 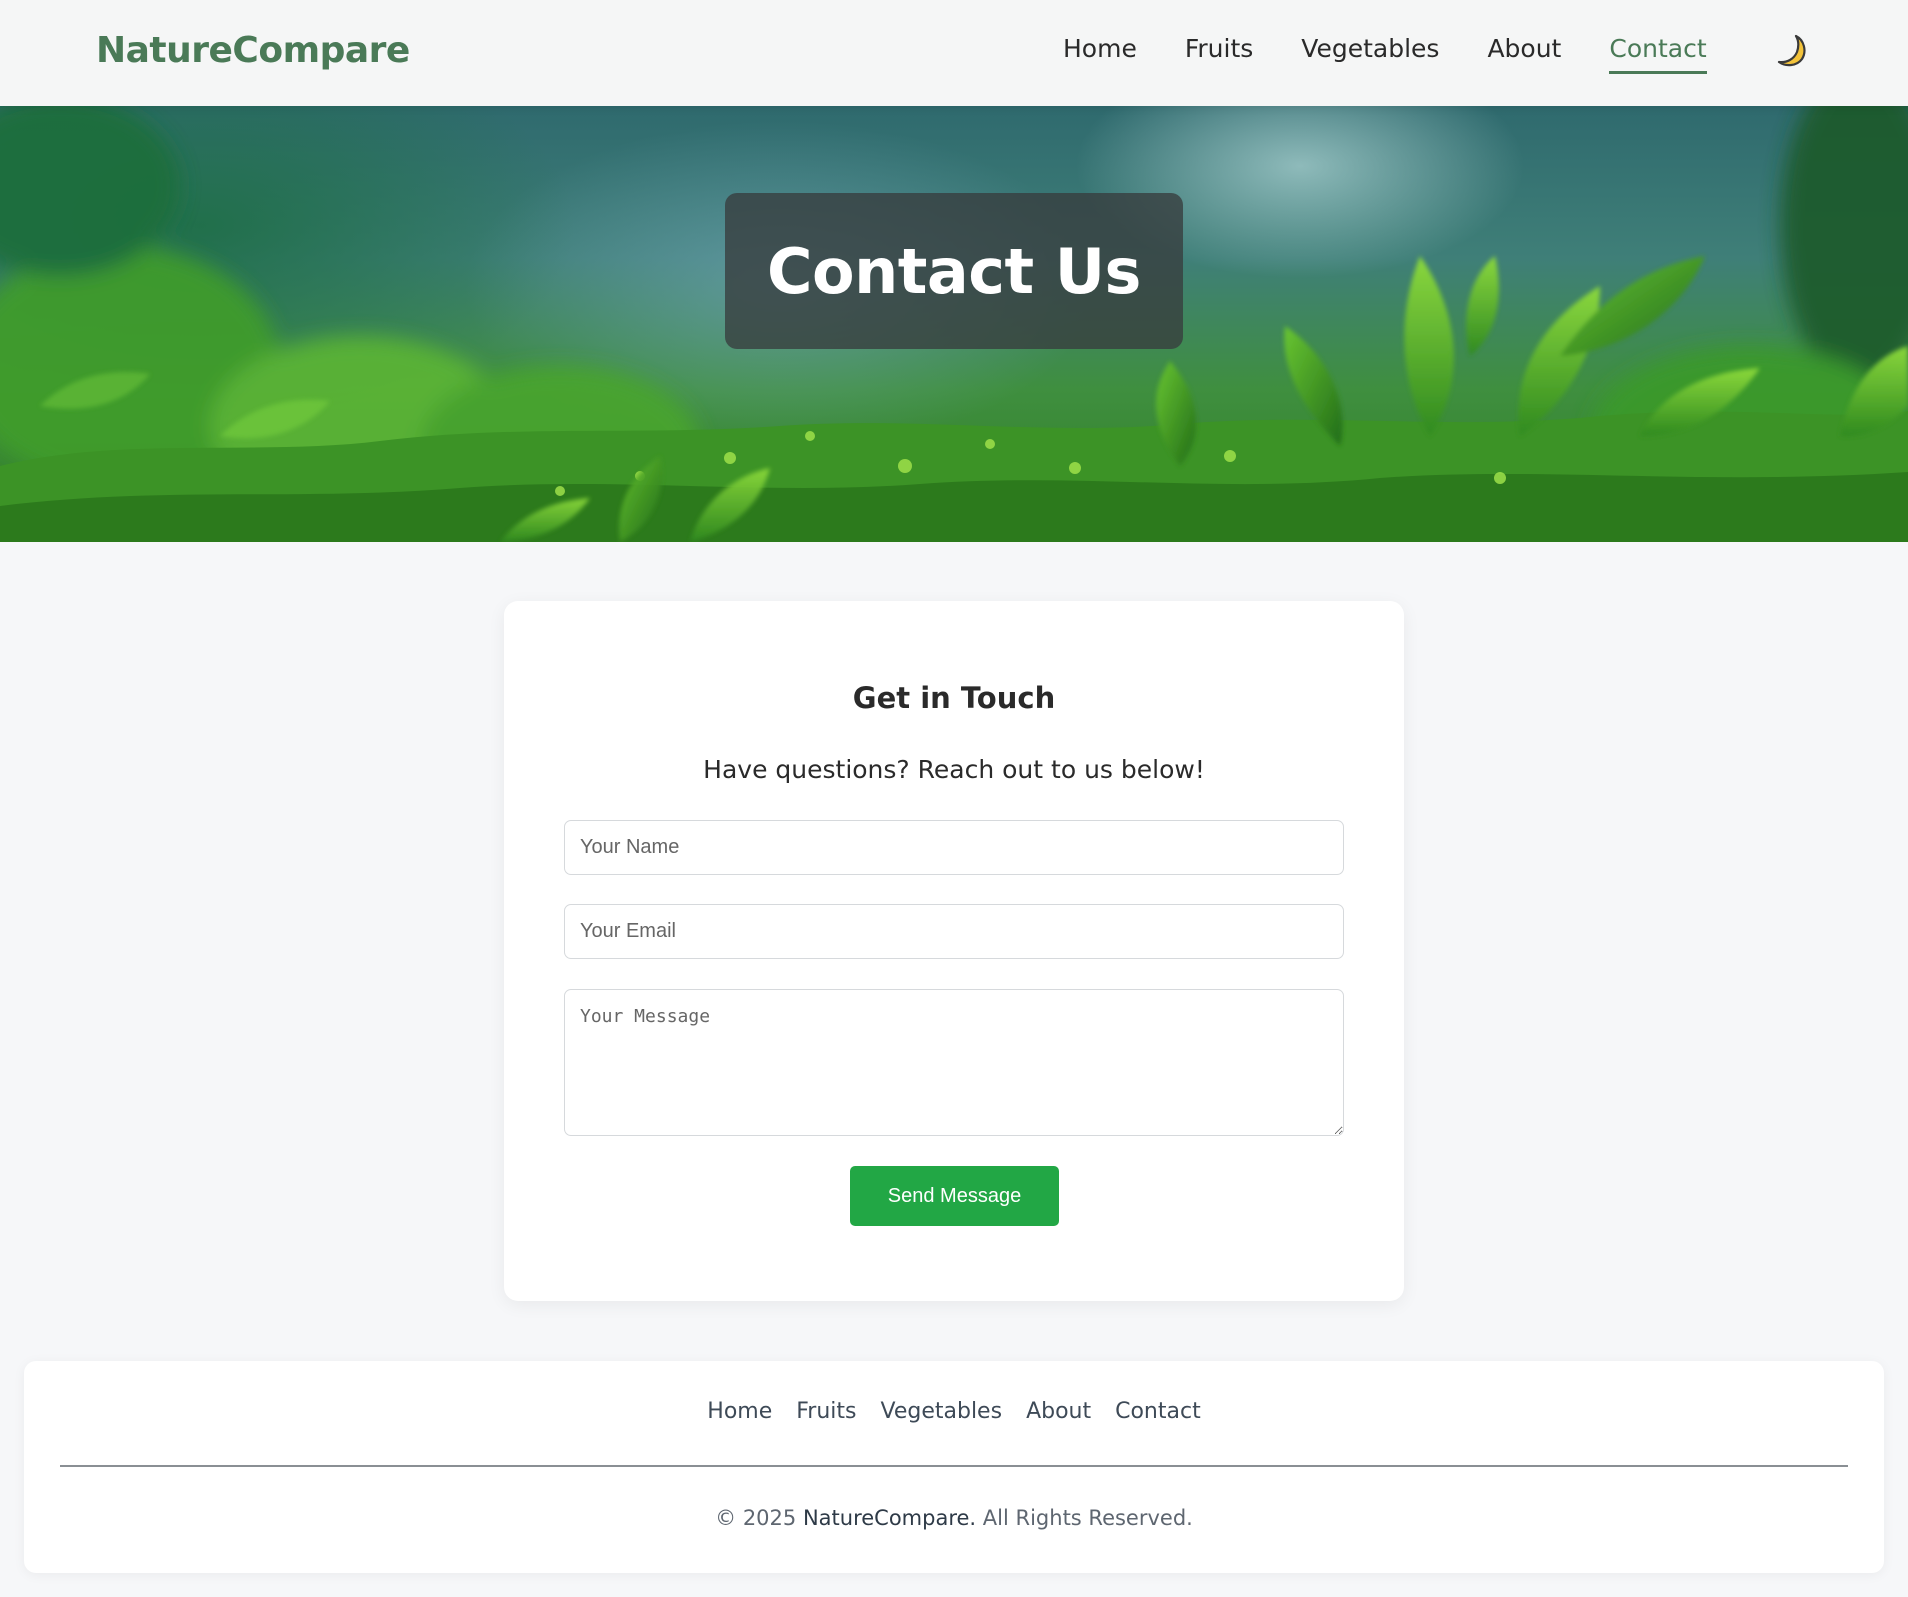 I want to click on contact-heading: Get in Touch, so click(x=954, y=698).